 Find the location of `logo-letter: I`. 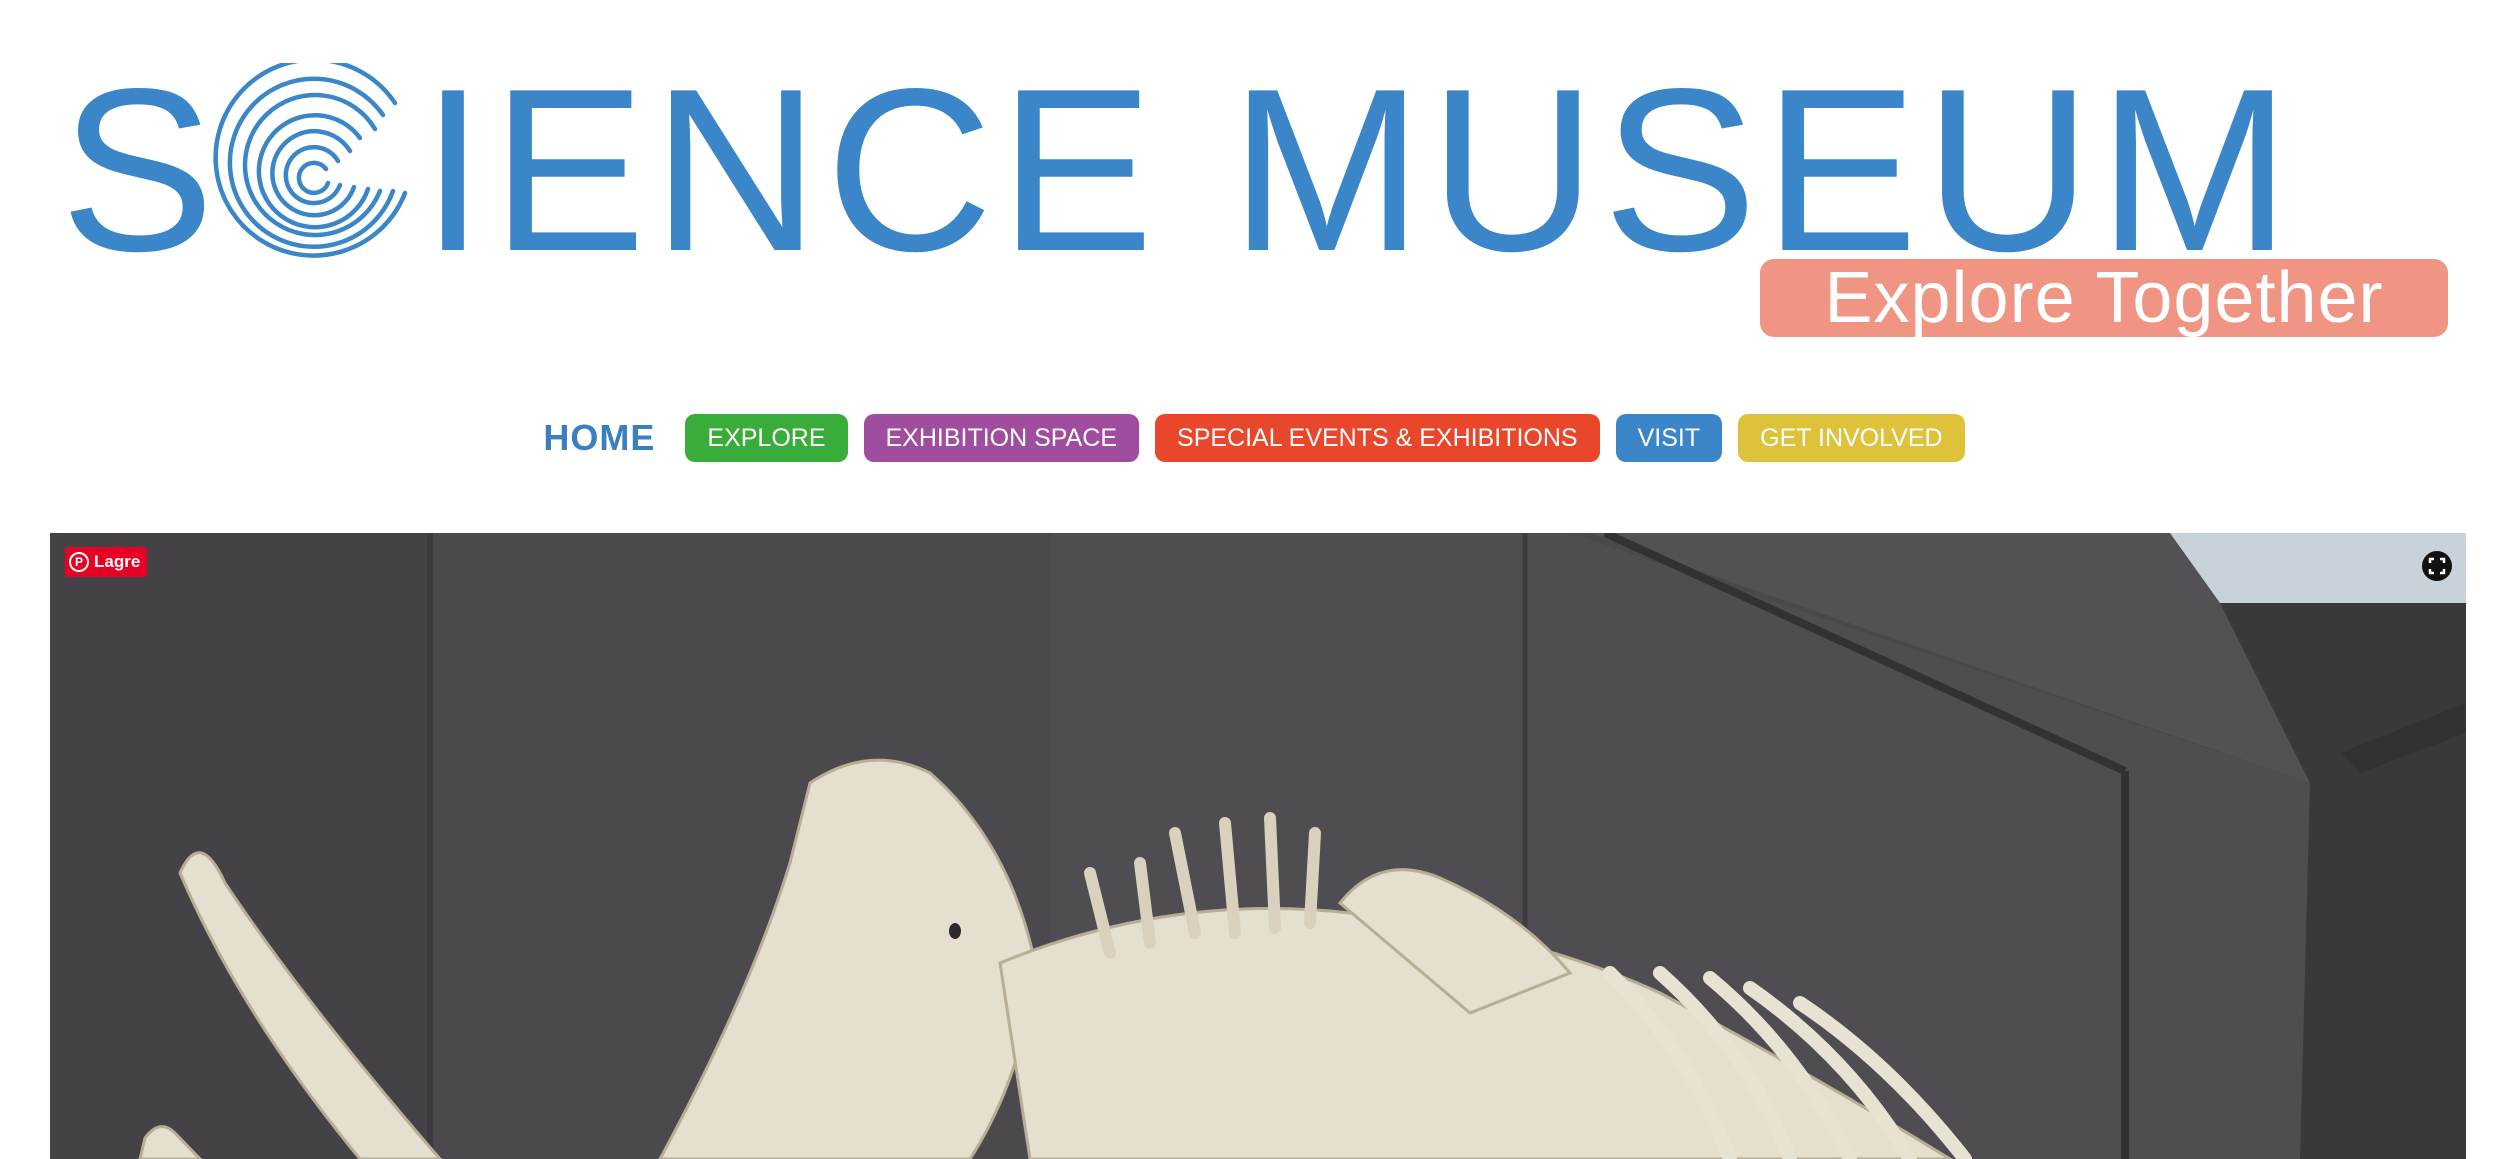

logo-letter: I is located at coordinates (456, 170).